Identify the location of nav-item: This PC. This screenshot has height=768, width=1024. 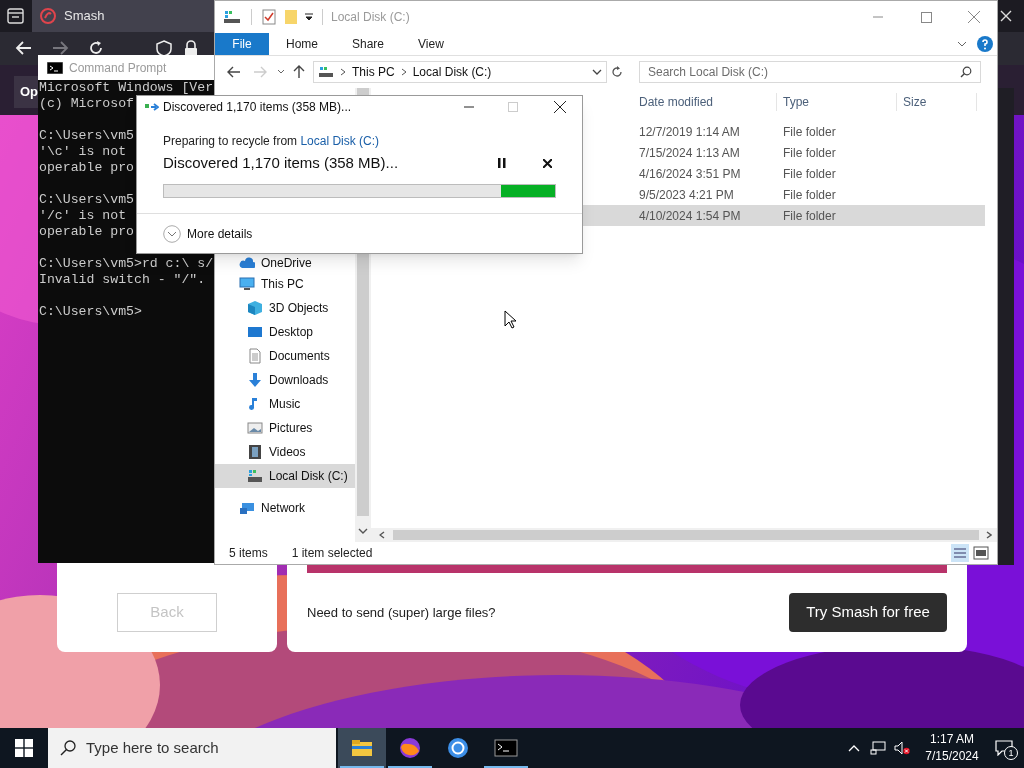
(285, 284).